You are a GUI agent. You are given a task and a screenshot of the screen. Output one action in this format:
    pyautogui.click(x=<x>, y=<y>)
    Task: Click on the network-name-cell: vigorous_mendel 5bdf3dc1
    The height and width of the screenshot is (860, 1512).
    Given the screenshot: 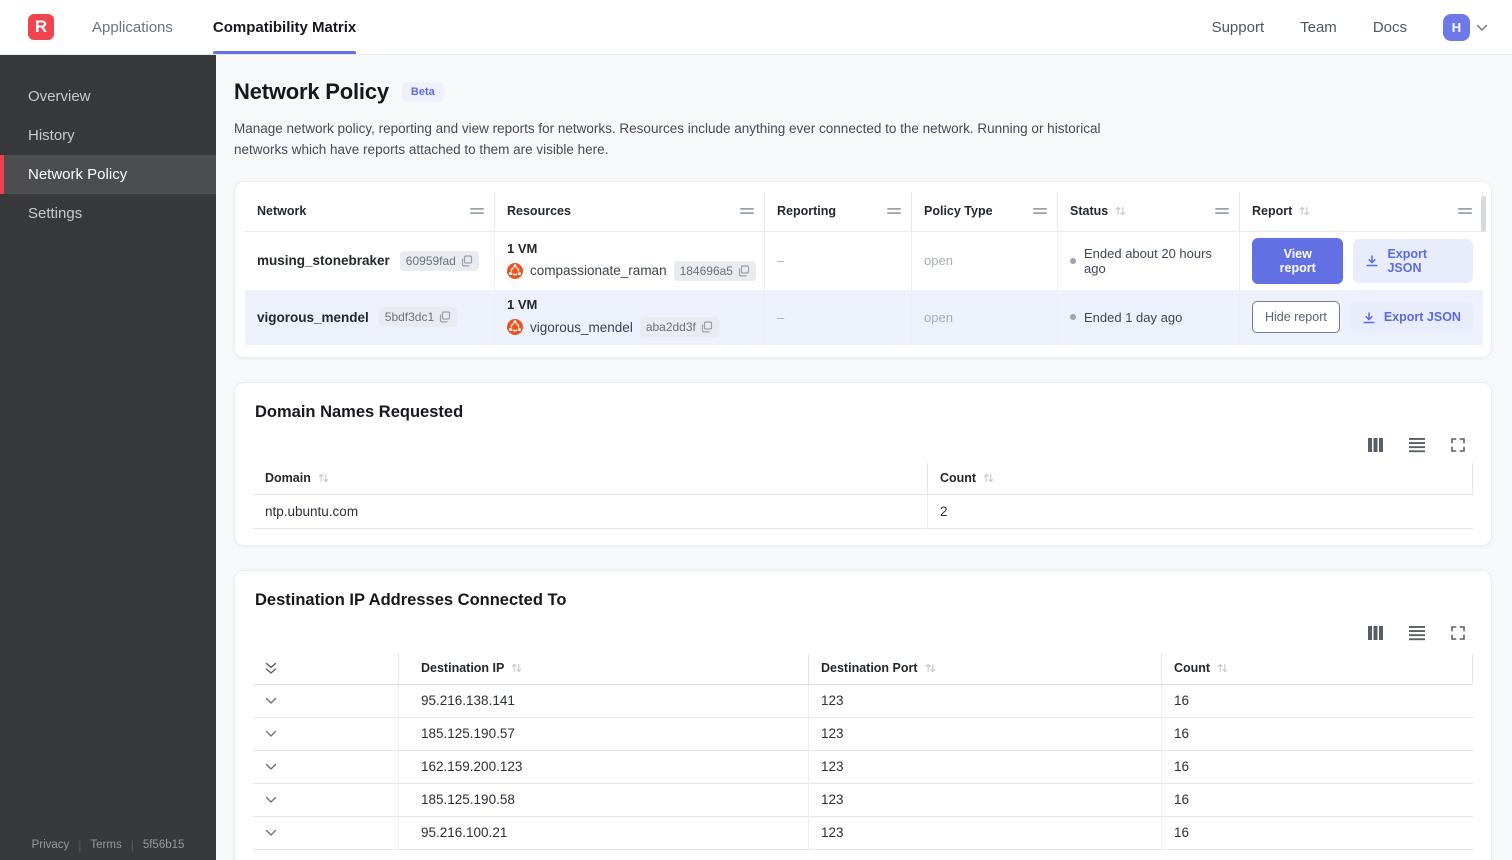 What is the action you would take?
    pyautogui.click(x=370, y=317)
    